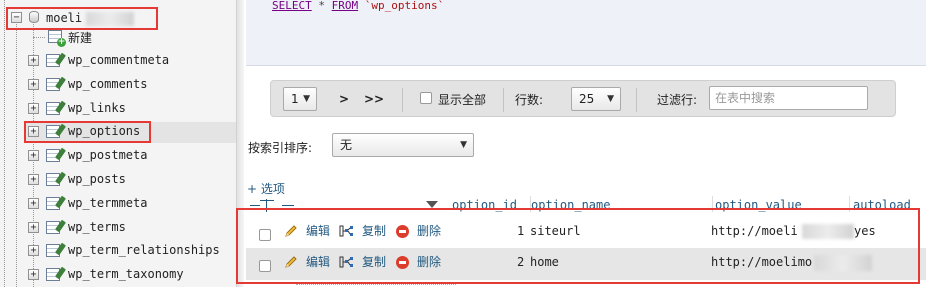 This screenshot has height=287, width=926. Describe the element at coordinates (292, 6) in the screenshot. I see `sql-keyword-select: SELECT` at that location.